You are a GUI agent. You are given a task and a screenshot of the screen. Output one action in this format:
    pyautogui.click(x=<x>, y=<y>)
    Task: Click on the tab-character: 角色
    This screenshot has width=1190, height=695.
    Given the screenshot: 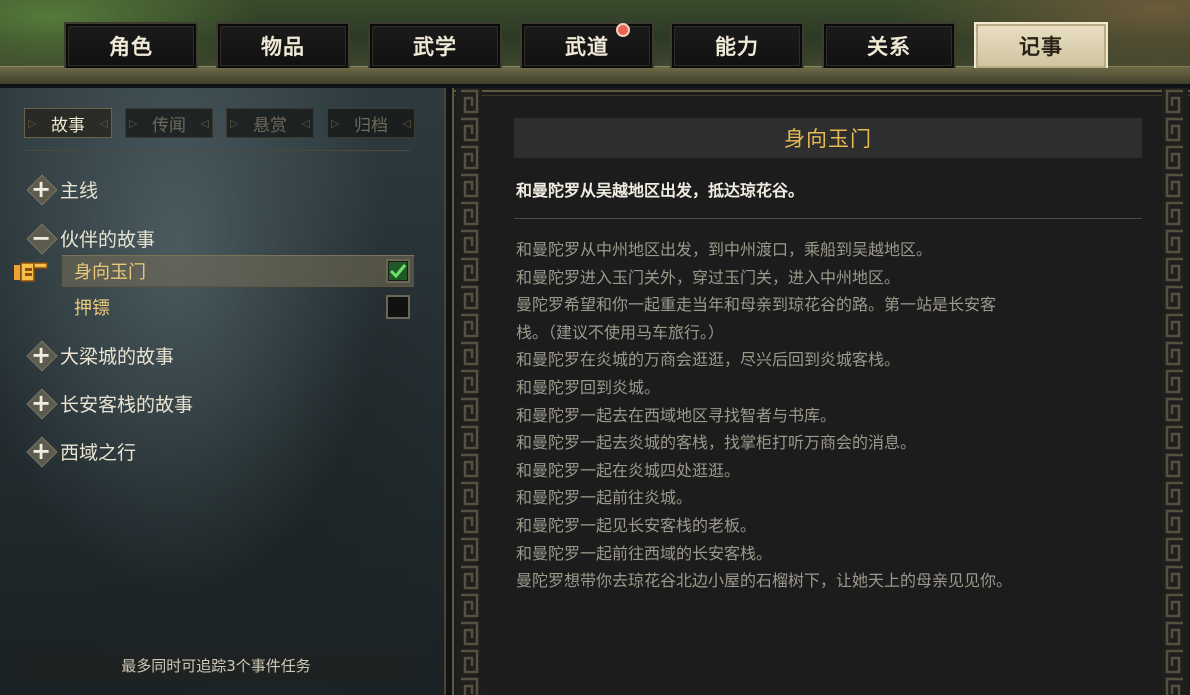 What is the action you would take?
    pyautogui.click(x=131, y=45)
    